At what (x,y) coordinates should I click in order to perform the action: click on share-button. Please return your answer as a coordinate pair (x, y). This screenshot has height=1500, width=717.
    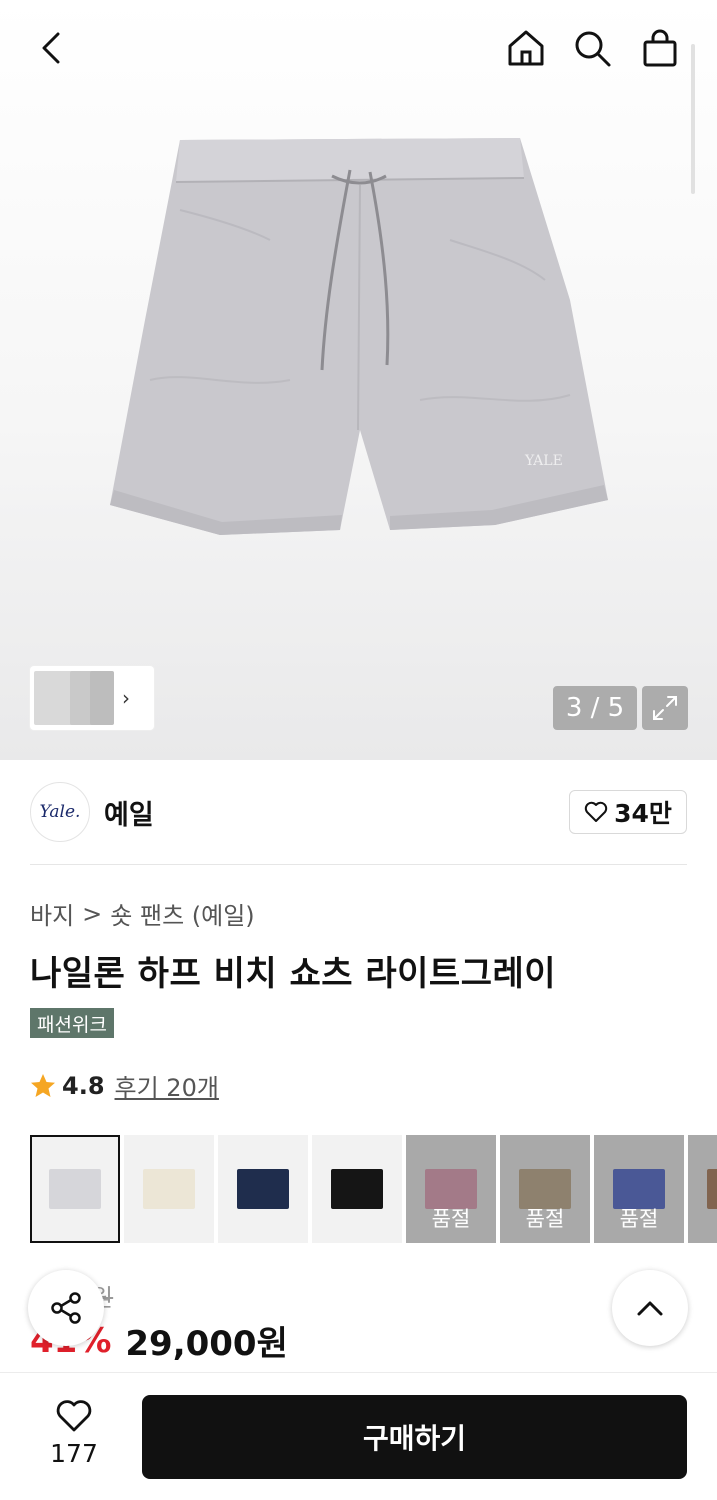
    Looking at the image, I should click on (66, 1308).